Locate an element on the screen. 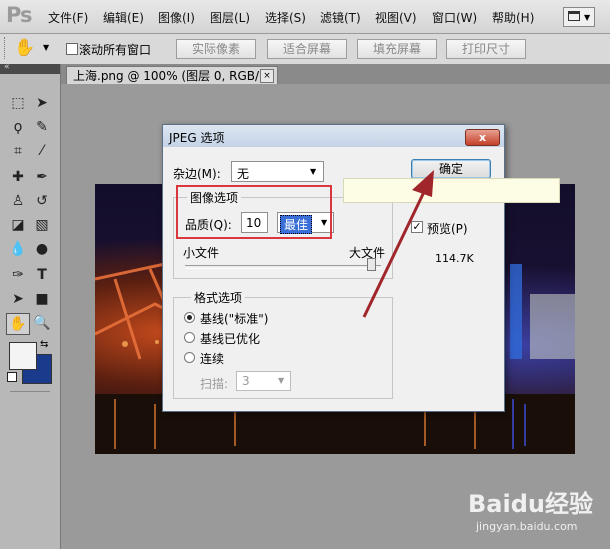  format-options-legend: 格式选项 is located at coordinates (218, 297).